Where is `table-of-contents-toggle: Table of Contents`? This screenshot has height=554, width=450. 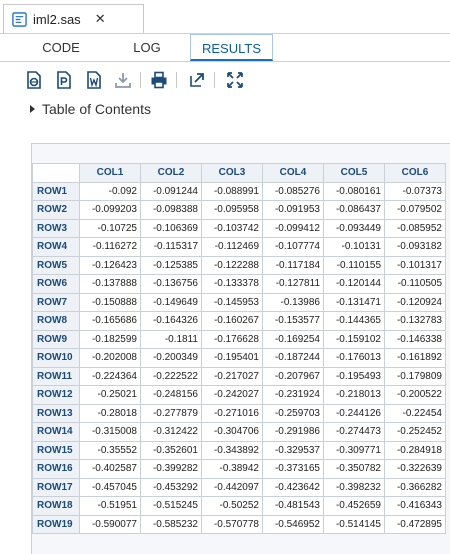 table-of-contents-toggle: Table of Contents is located at coordinates (90, 109).